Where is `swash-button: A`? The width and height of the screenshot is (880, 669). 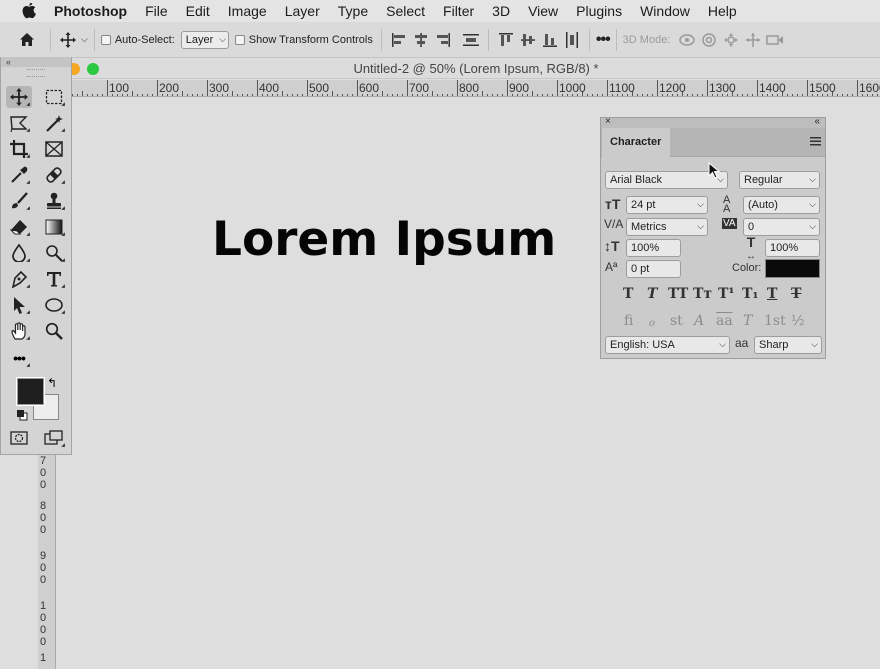 swash-button: A is located at coordinates (699, 321).